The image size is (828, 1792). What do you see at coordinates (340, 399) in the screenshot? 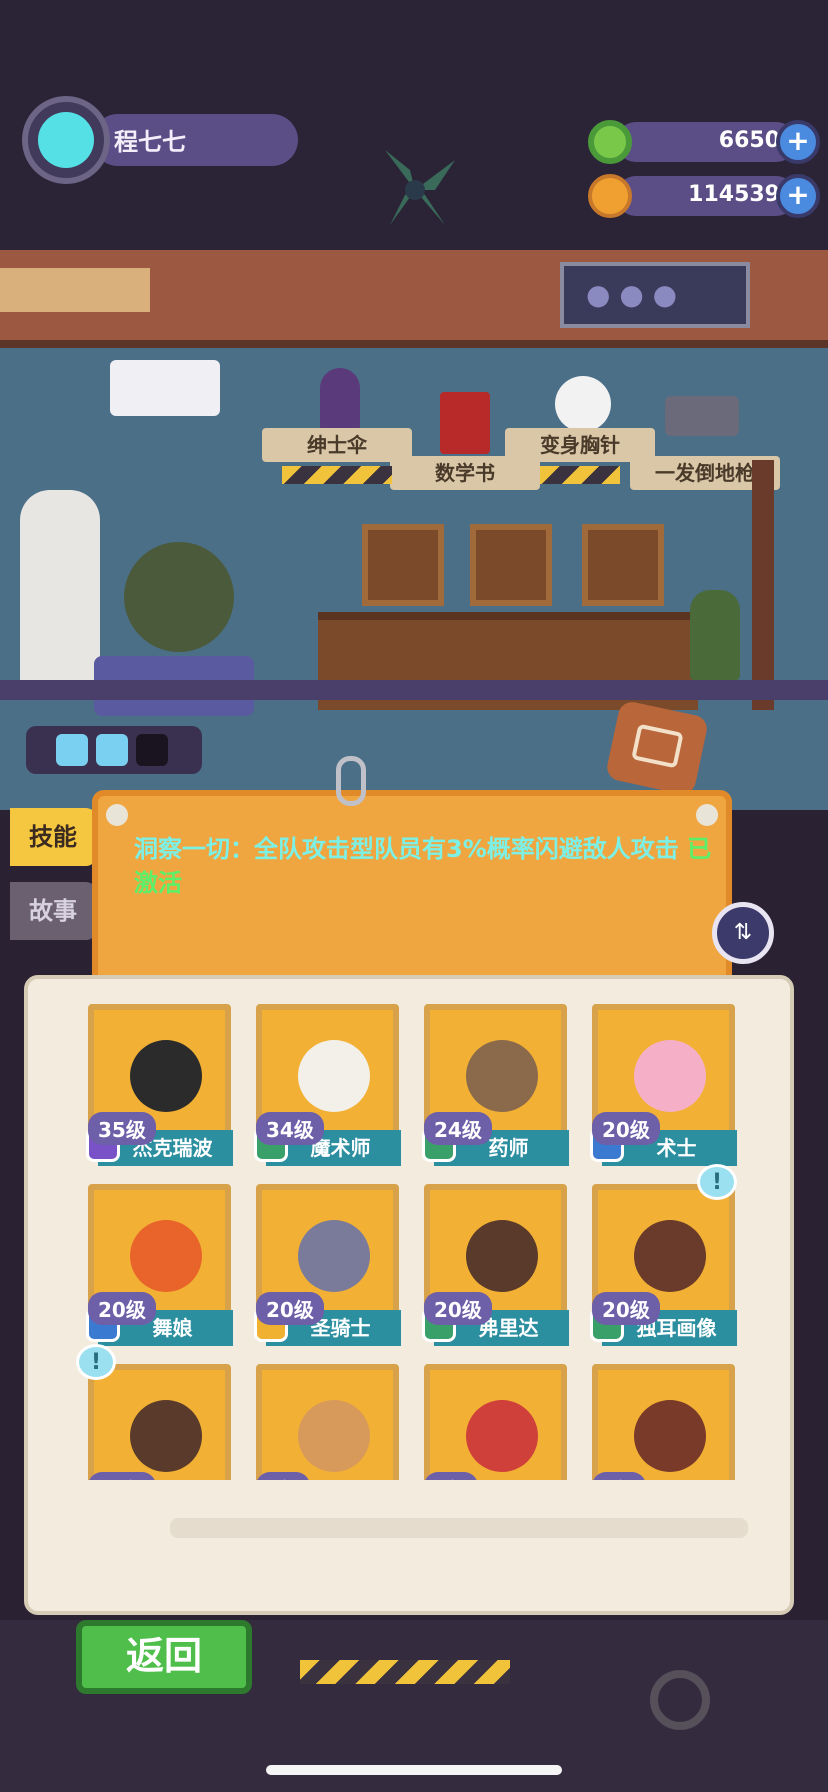
I see `umbrella-icon` at bounding box center [340, 399].